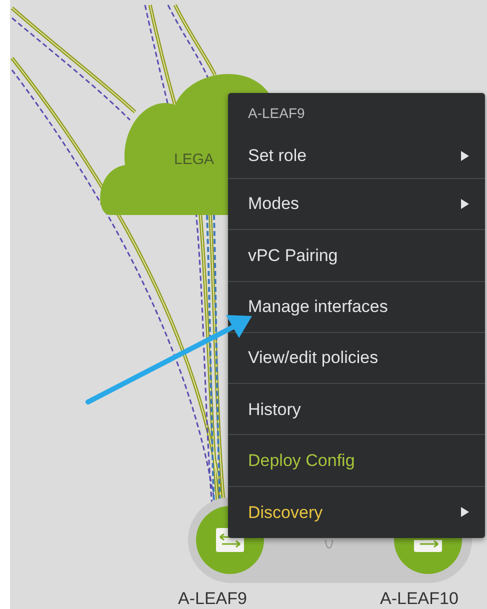  Describe the element at coordinates (212, 598) in the screenshot. I see `node-label: A-LEAF9` at that location.